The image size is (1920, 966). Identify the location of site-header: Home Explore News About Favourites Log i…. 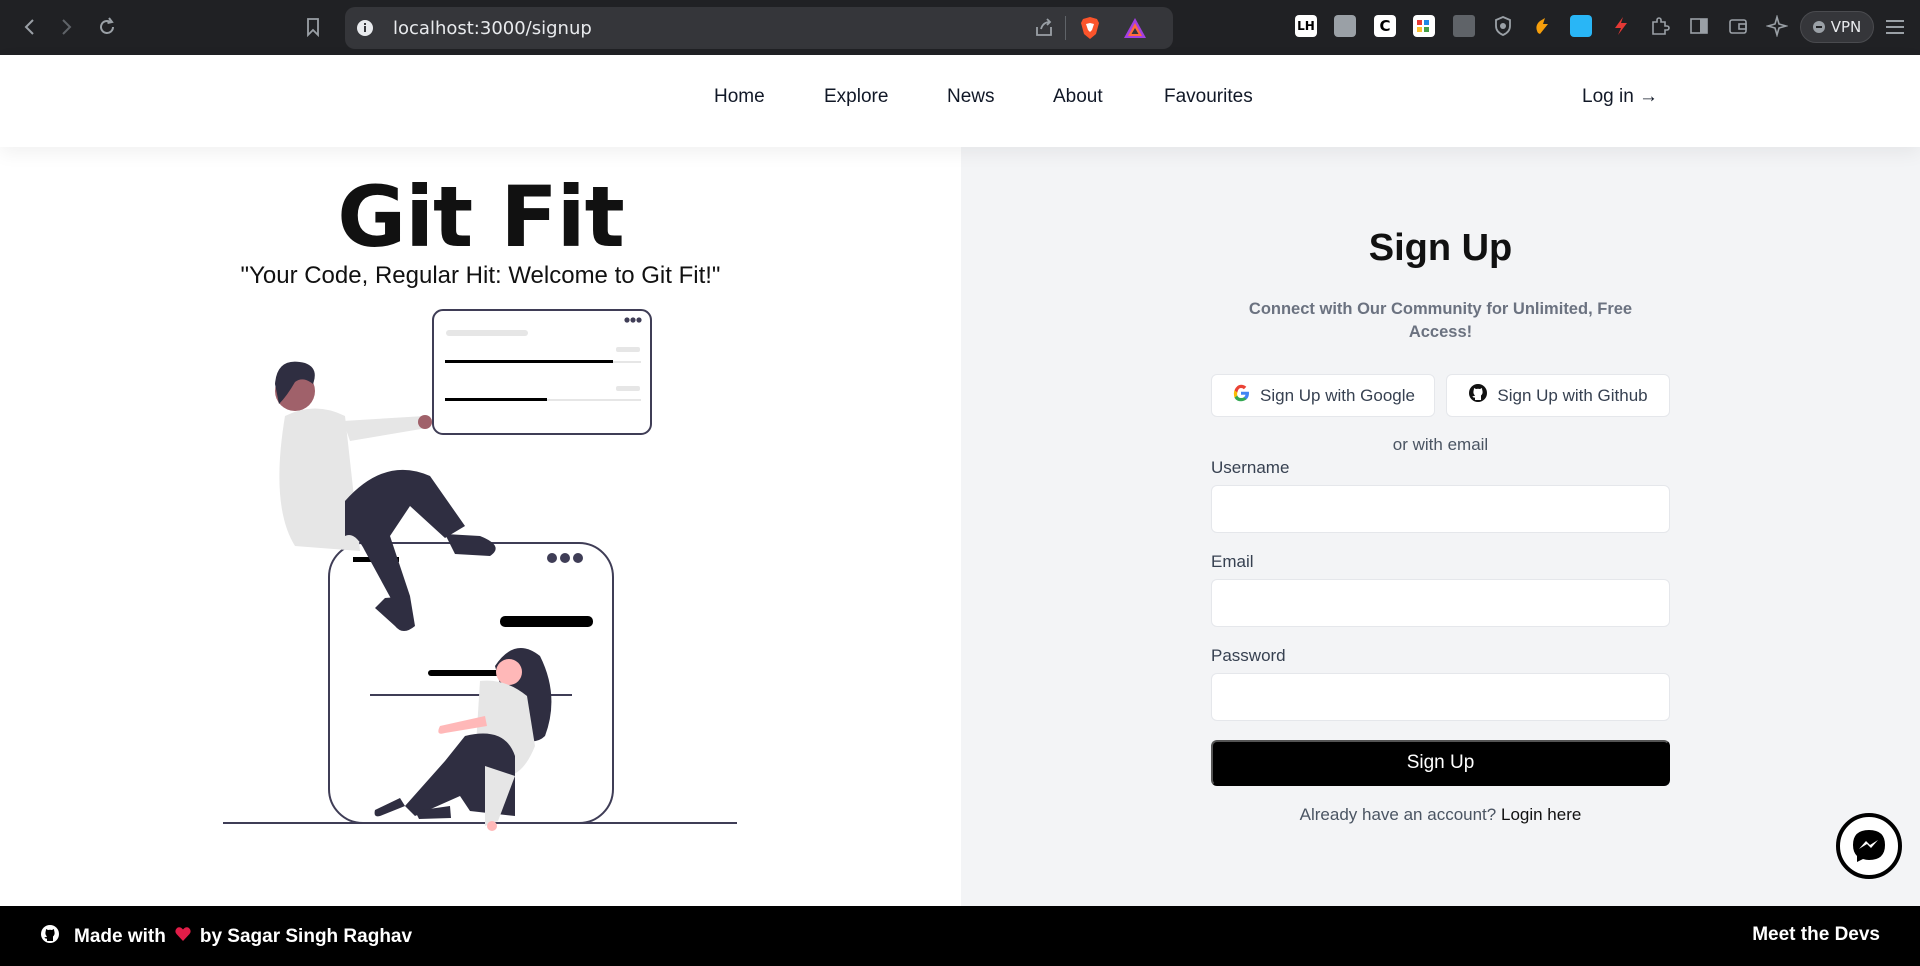
(960, 101).